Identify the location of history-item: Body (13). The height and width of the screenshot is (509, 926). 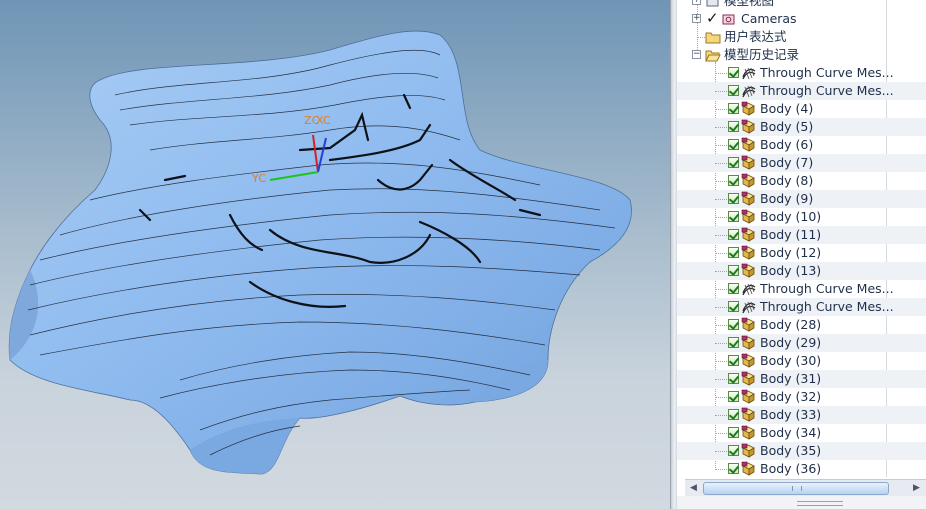
(801, 271).